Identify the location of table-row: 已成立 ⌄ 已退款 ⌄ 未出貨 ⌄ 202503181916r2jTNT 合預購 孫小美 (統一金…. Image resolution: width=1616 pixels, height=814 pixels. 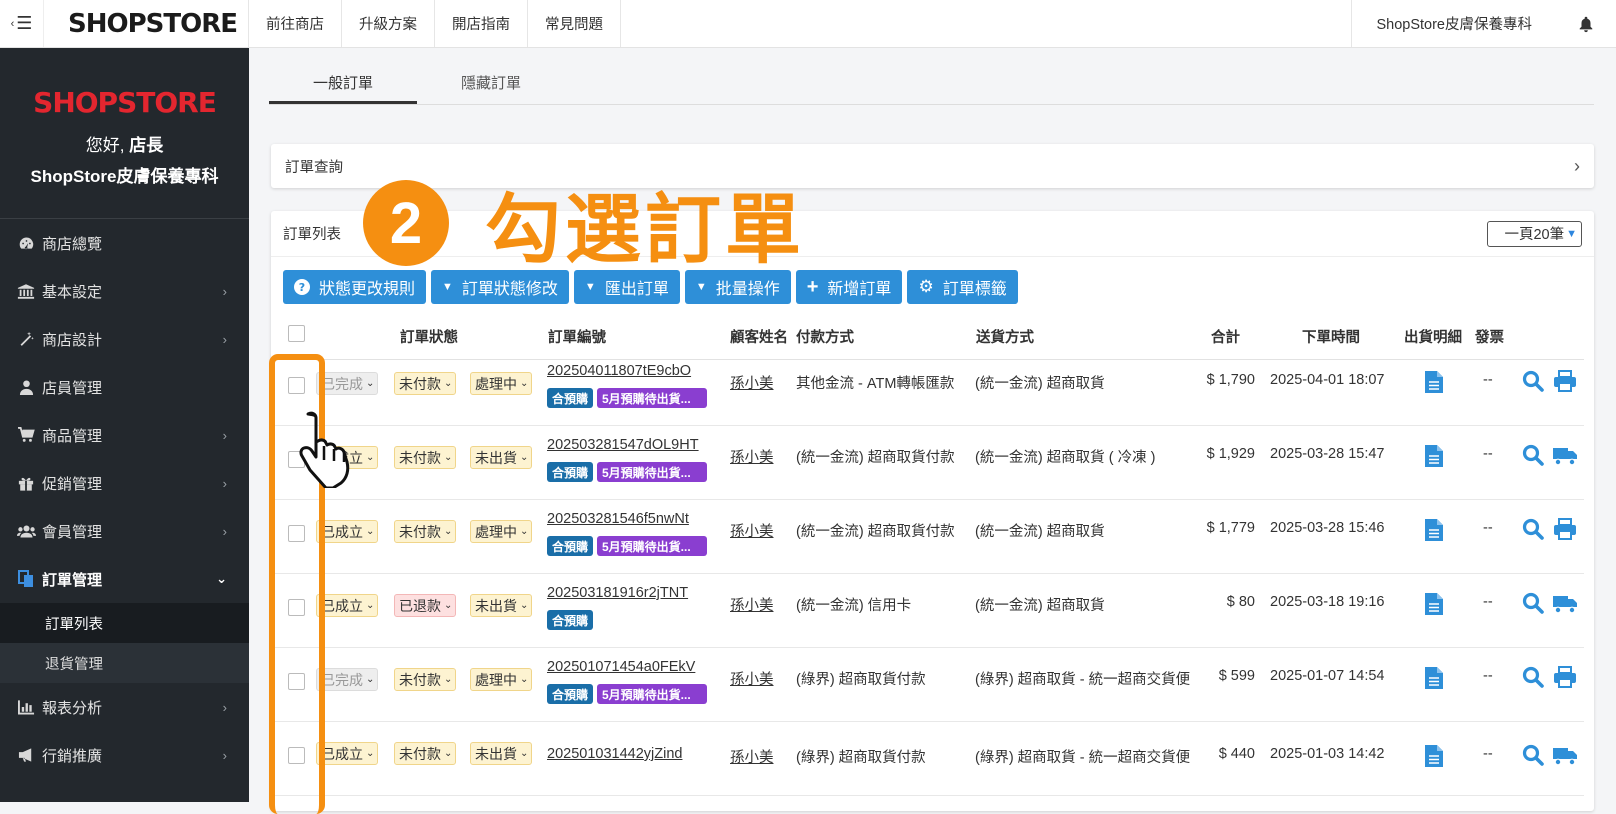
(927, 610).